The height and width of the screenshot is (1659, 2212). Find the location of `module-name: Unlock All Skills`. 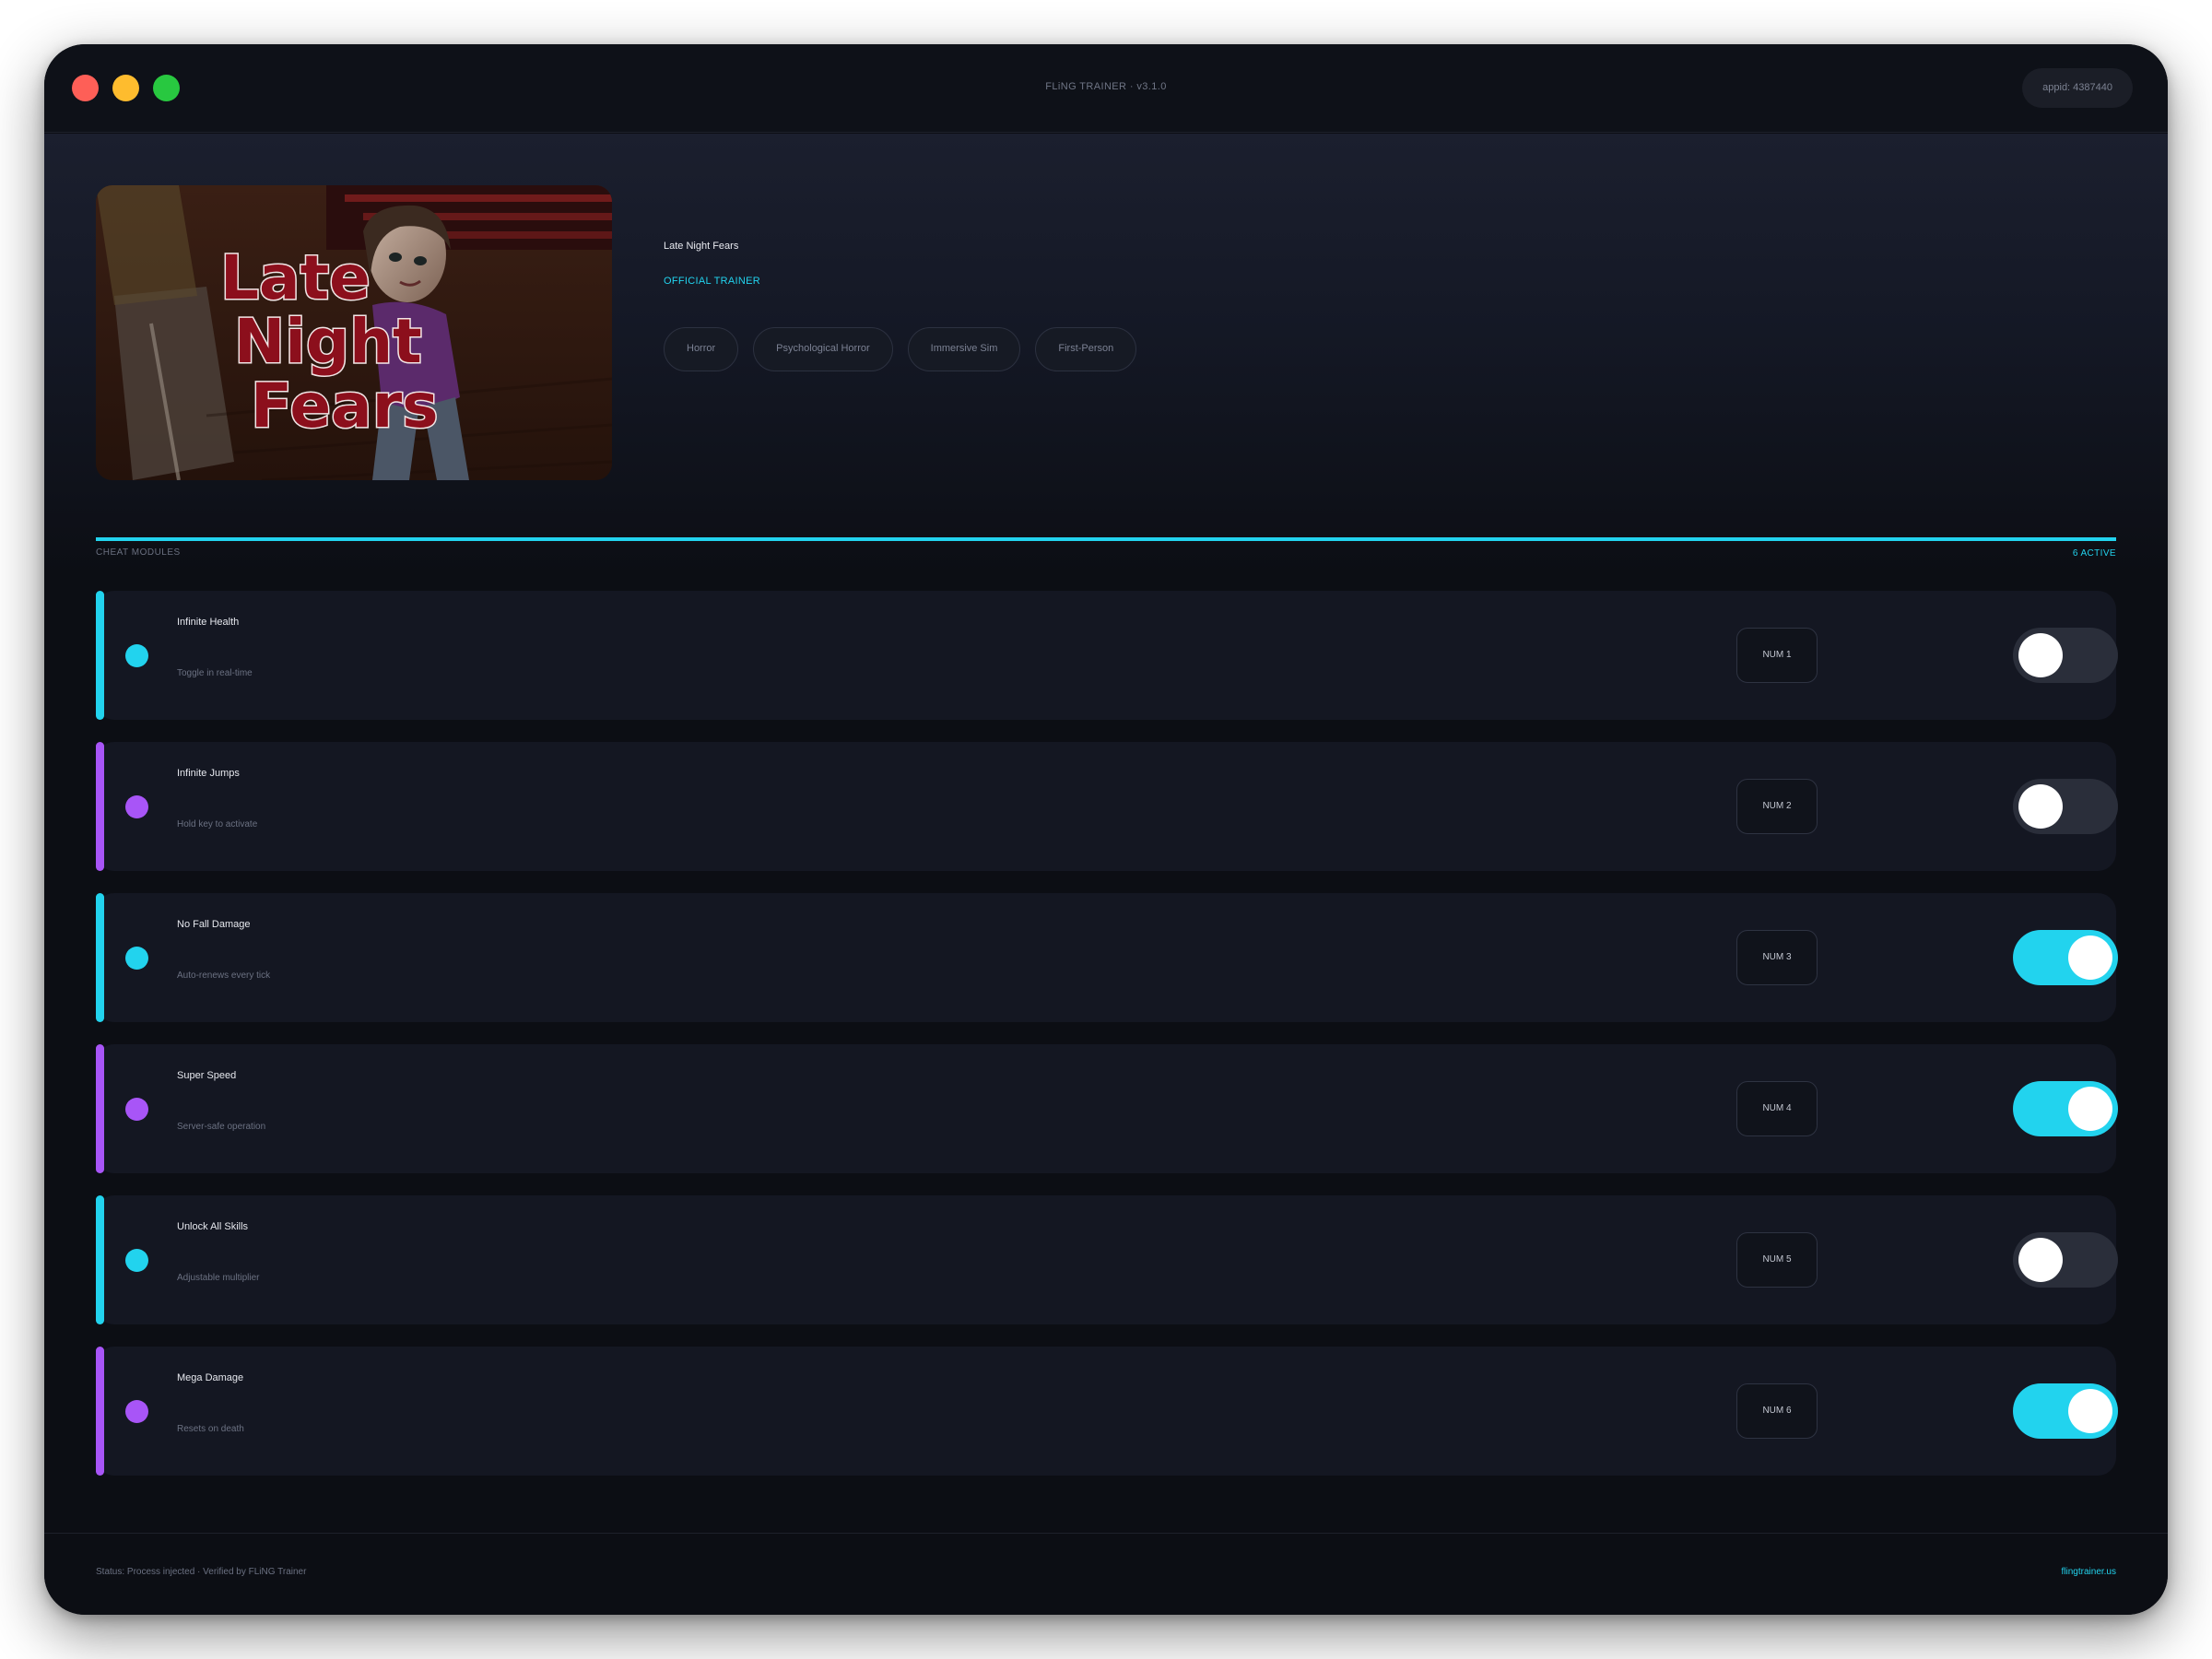

module-name: Unlock All Skills is located at coordinates (213, 1226).